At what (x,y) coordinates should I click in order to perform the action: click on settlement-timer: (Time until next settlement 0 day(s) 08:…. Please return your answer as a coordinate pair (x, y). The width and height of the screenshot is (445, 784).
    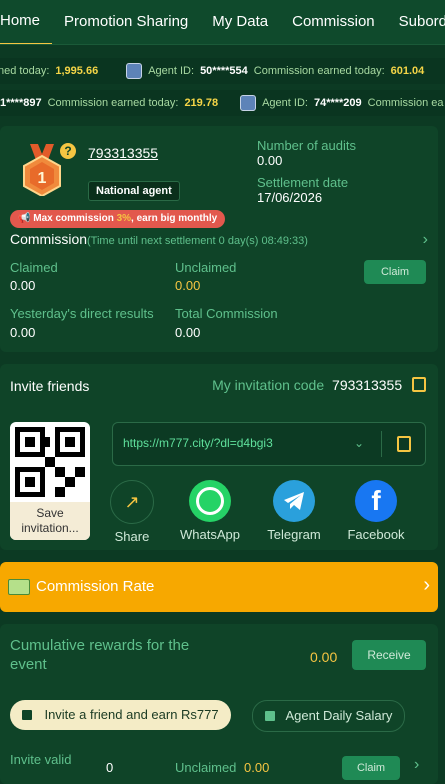
    Looking at the image, I should click on (197, 241).